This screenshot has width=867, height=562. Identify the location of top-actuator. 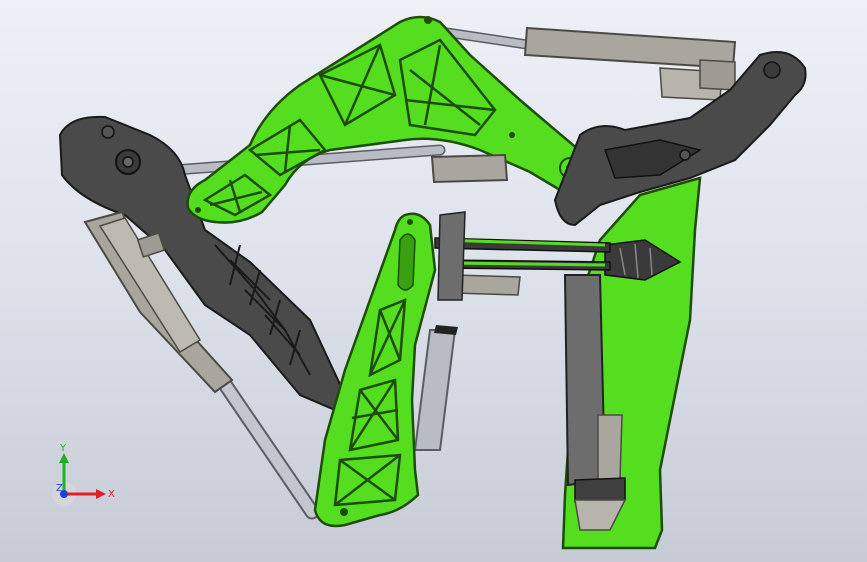
(630, 63).